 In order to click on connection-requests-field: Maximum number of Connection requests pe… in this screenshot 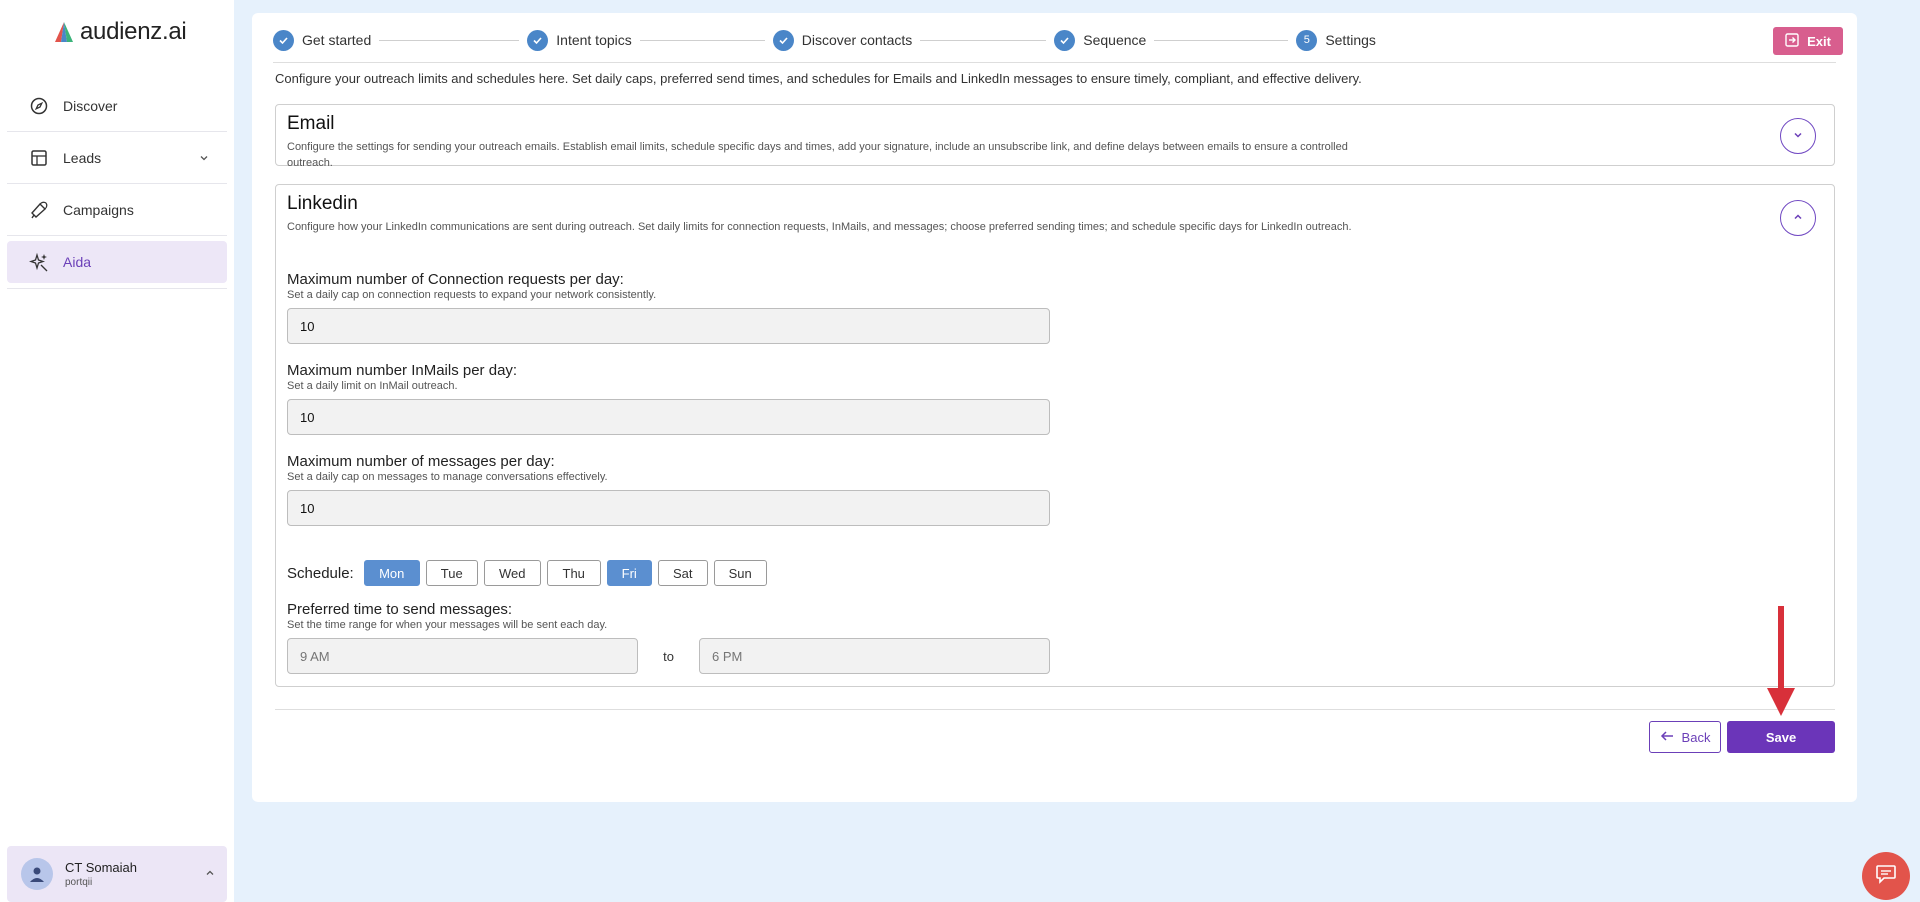, I will do `click(668, 307)`.